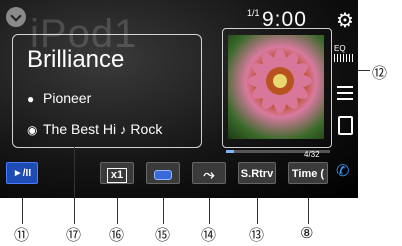 The image size is (402, 246). Describe the element at coordinates (280, 81) in the screenshot. I see `flower-image` at that location.